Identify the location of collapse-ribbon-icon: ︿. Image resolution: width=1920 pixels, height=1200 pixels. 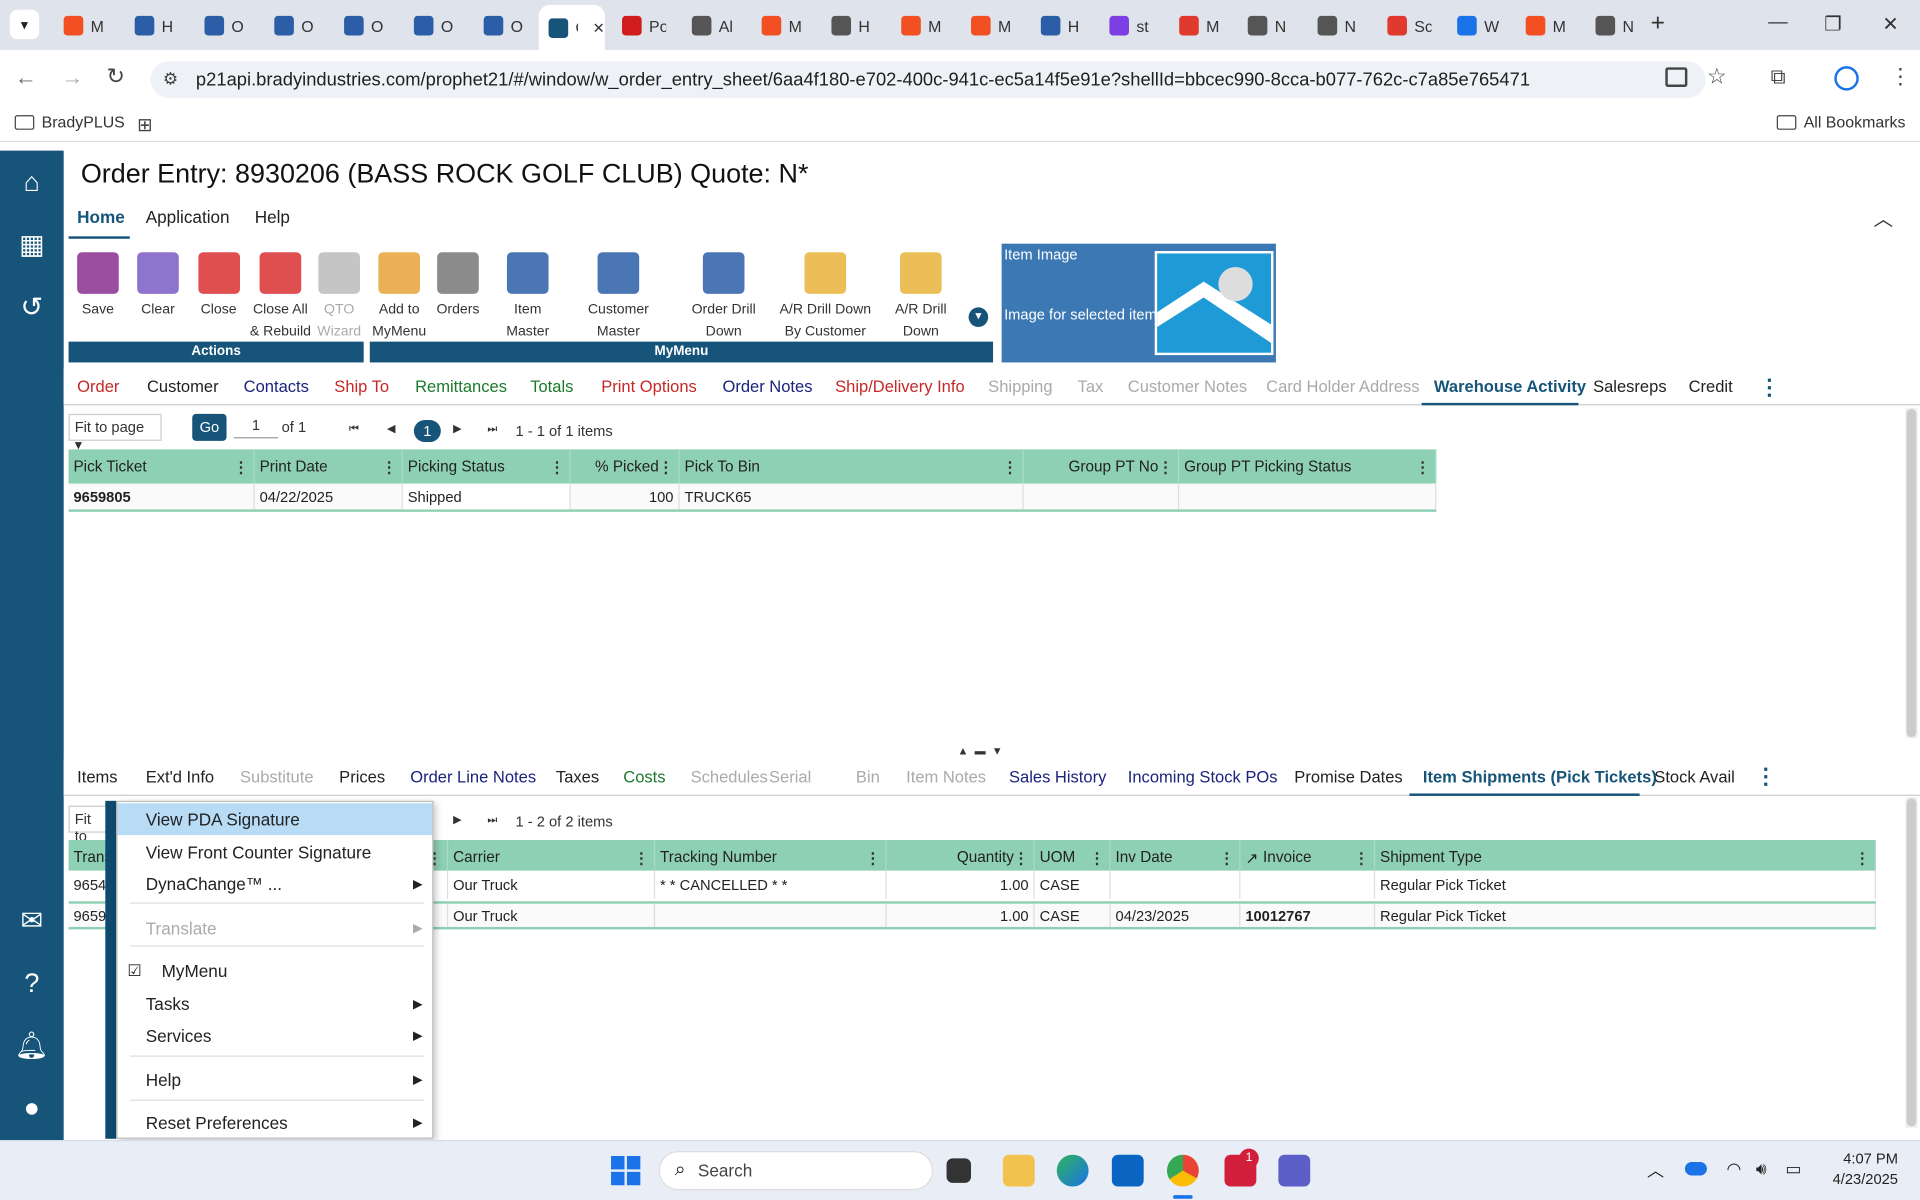
(1883, 216).